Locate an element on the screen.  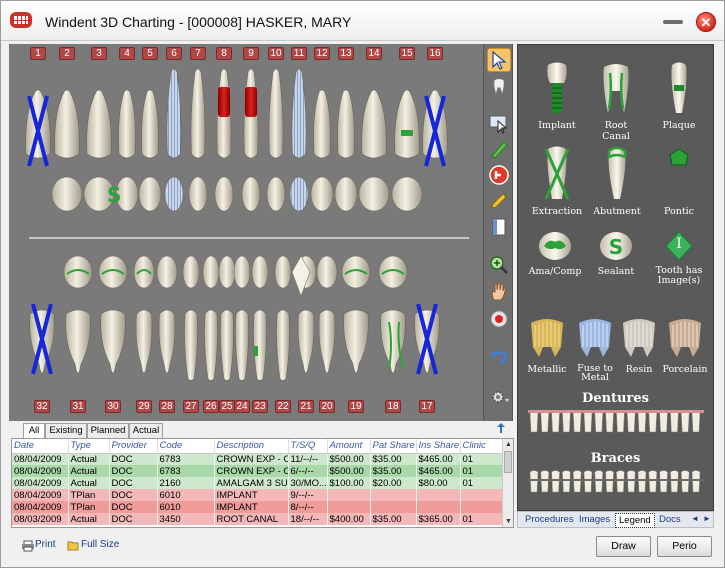
drill-icon is located at coordinates (499, 150).